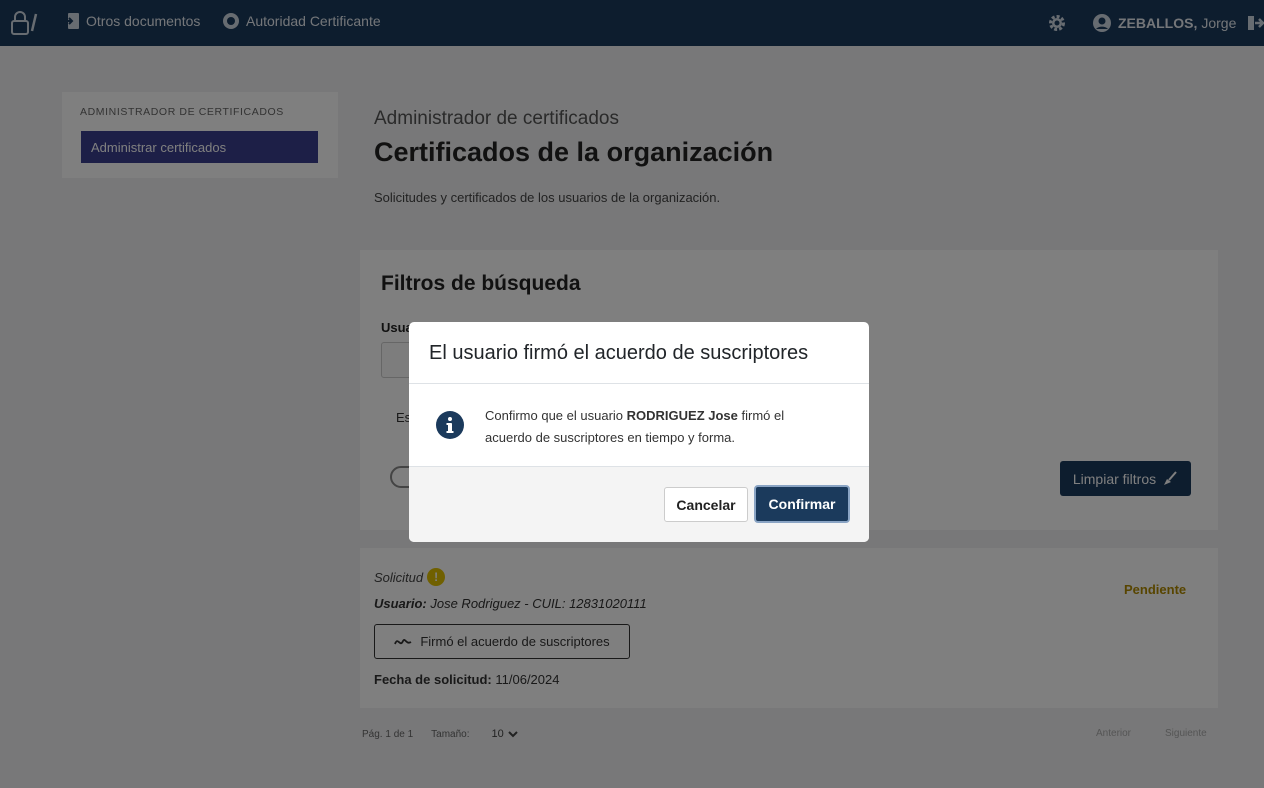  What do you see at coordinates (802, 504) in the screenshot?
I see `confirm-button: Confirmar` at bounding box center [802, 504].